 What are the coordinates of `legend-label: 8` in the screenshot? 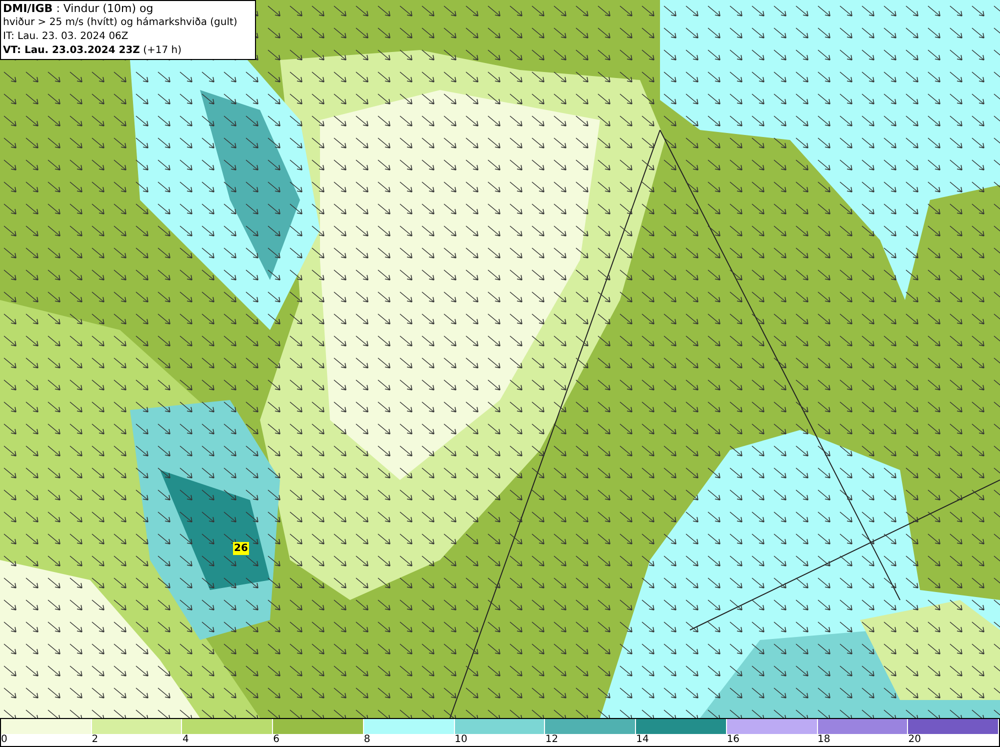 It's located at (367, 740).